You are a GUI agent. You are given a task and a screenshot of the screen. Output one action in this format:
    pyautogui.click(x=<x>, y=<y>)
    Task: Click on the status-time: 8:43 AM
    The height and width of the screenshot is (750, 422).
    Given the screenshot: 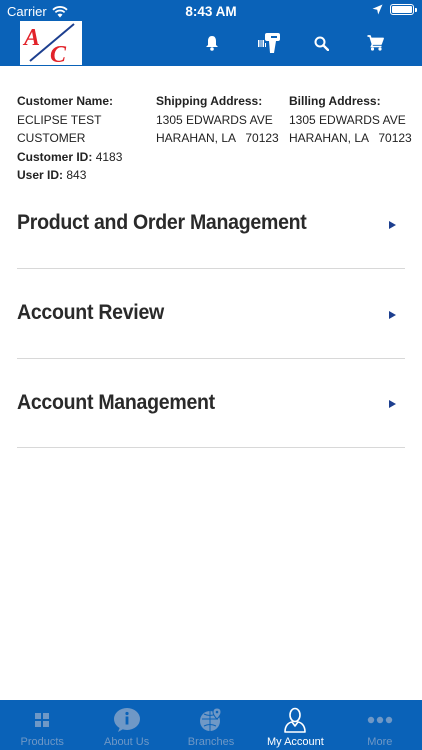 What is the action you would take?
    pyautogui.click(x=211, y=11)
    